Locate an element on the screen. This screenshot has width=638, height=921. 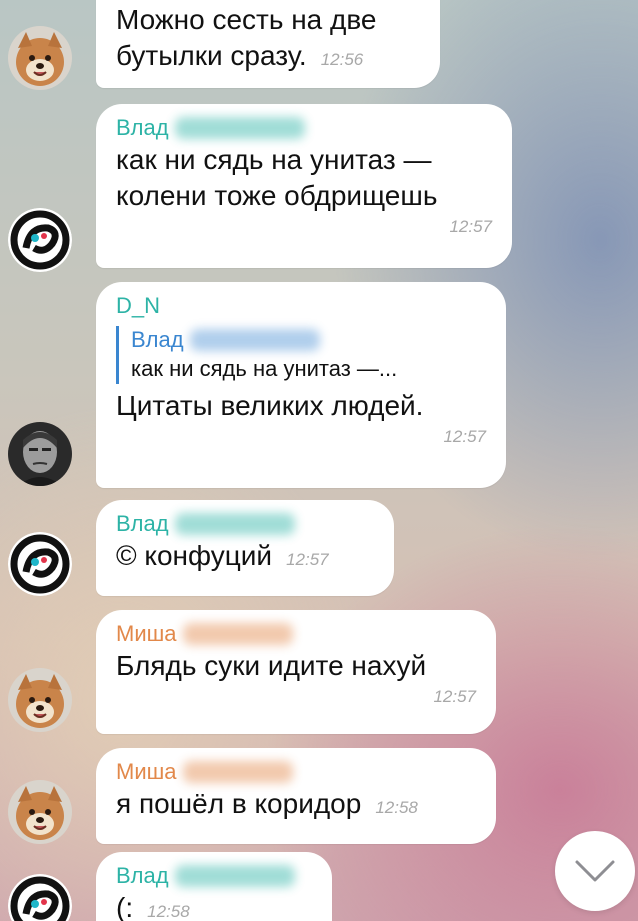
chevron-down-icon is located at coordinates (595, 871).